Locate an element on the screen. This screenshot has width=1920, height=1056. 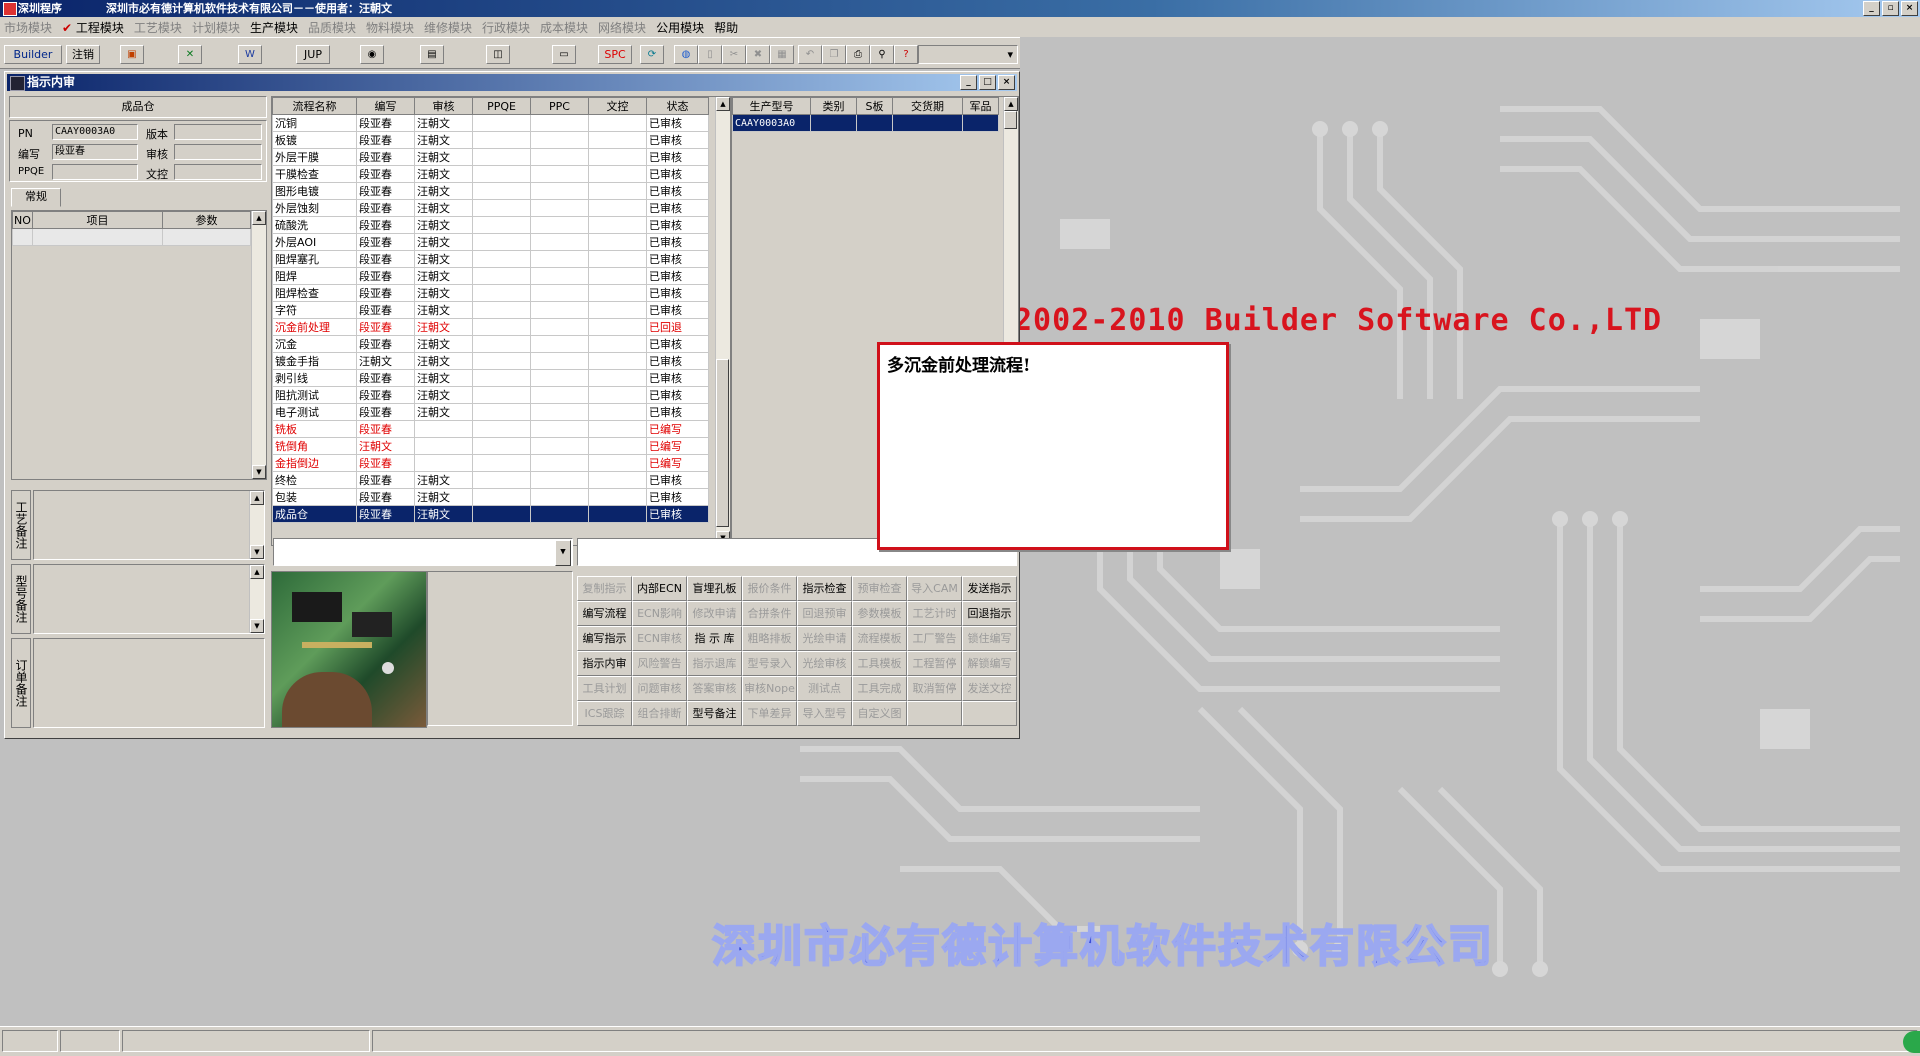
delete-icon: ✖ is located at coordinates (758, 54).